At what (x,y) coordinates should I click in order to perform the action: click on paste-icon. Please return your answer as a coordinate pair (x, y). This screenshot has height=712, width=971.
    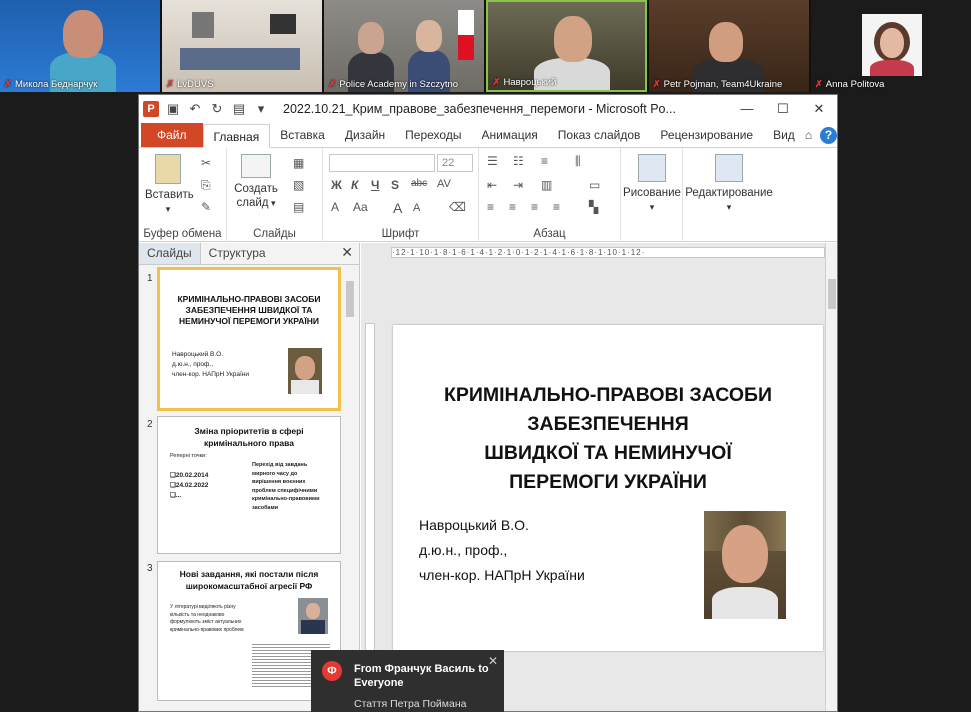
    Looking at the image, I should click on (168, 169).